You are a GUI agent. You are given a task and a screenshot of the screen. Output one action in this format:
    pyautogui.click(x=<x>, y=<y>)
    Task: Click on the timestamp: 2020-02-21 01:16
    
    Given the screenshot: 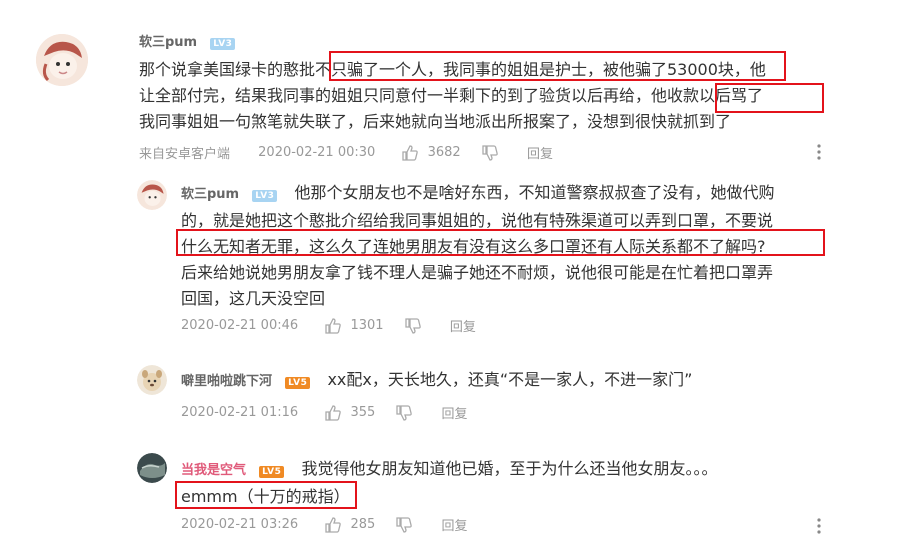 What is the action you would take?
    pyautogui.click(x=240, y=412)
    